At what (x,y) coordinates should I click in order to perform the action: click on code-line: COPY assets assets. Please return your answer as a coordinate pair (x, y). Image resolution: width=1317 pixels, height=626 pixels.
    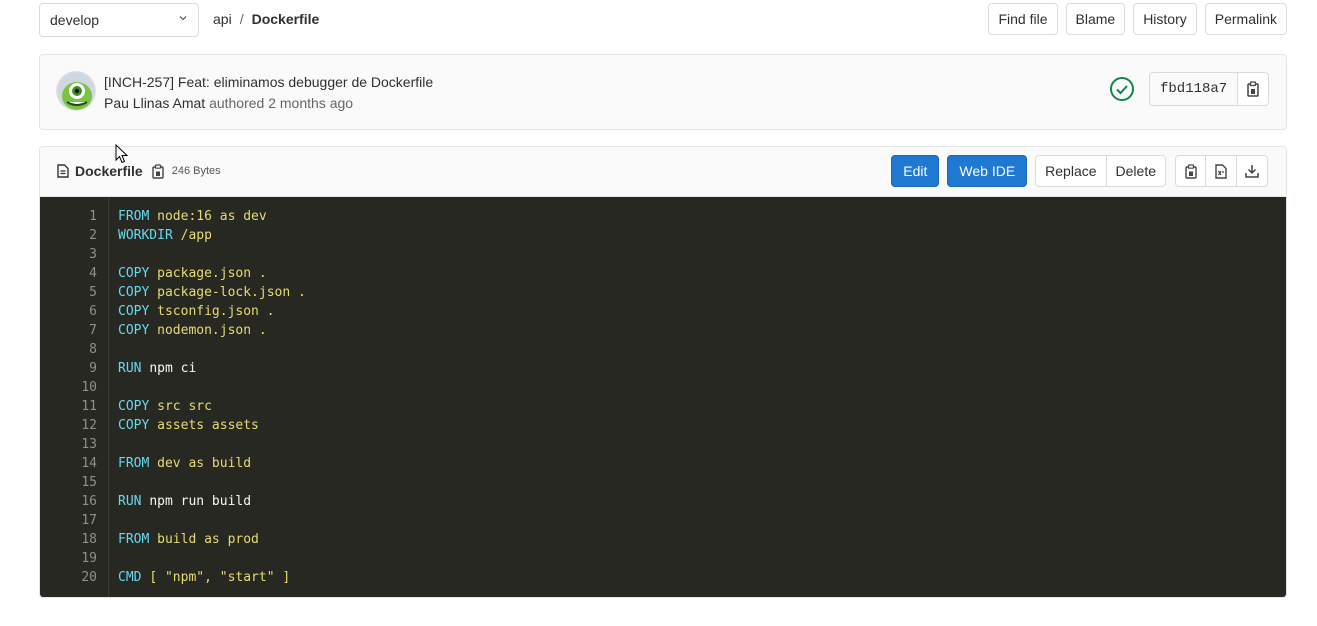
    Looking at the image, I should click on (212, 425).